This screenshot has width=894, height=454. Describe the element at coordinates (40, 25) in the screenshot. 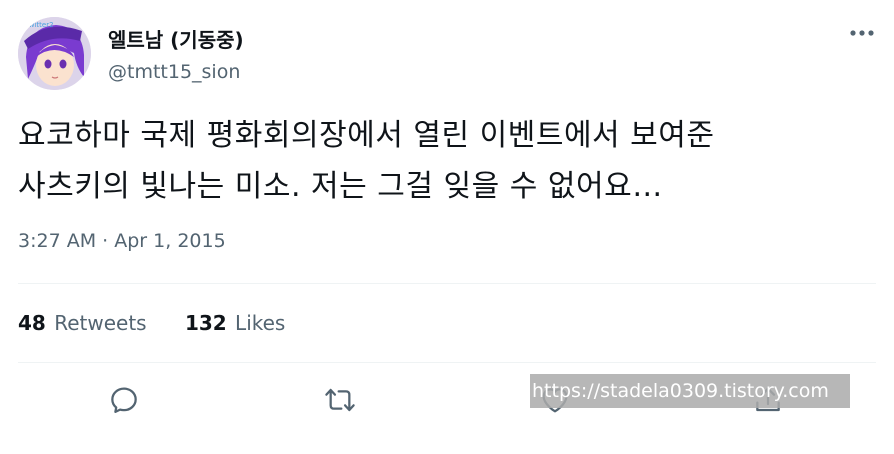

I see `svg-text: twitter2` at that location.